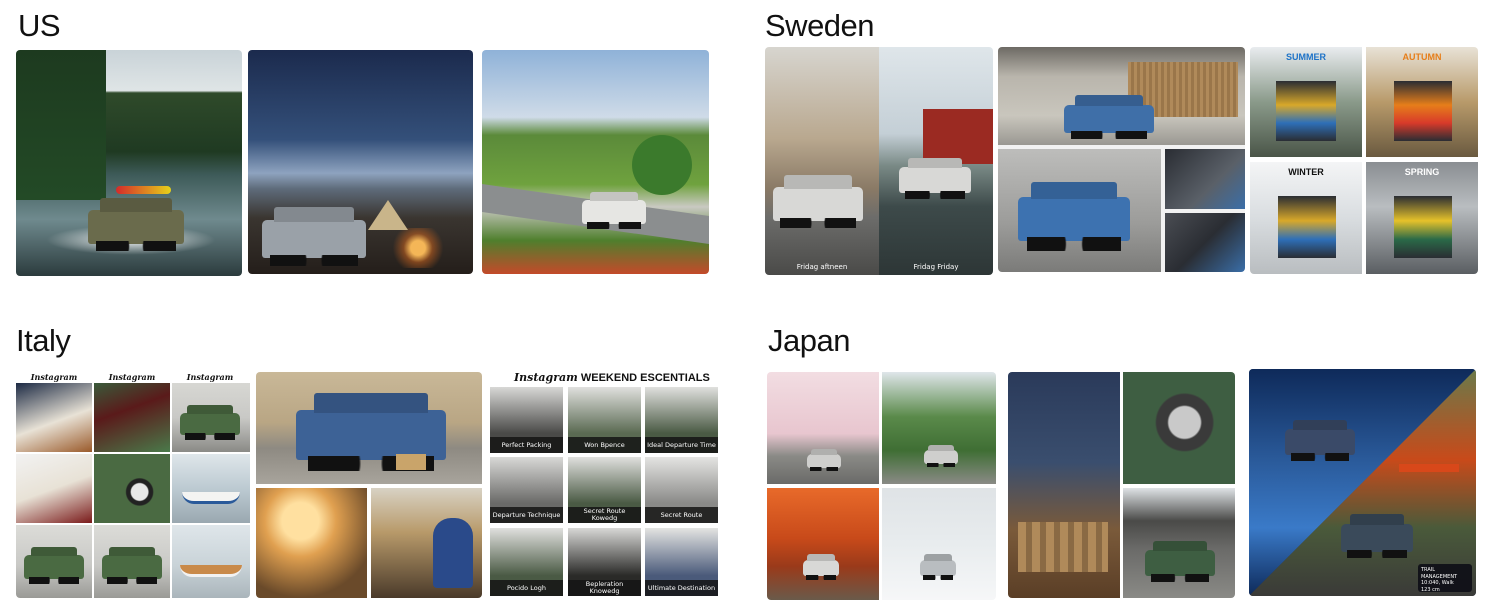 Image resolution: width=1495 pixels, height=610 pixels. I want to click on weekend-title: WEEKEND ESCENTIALS, so click(645, 378).